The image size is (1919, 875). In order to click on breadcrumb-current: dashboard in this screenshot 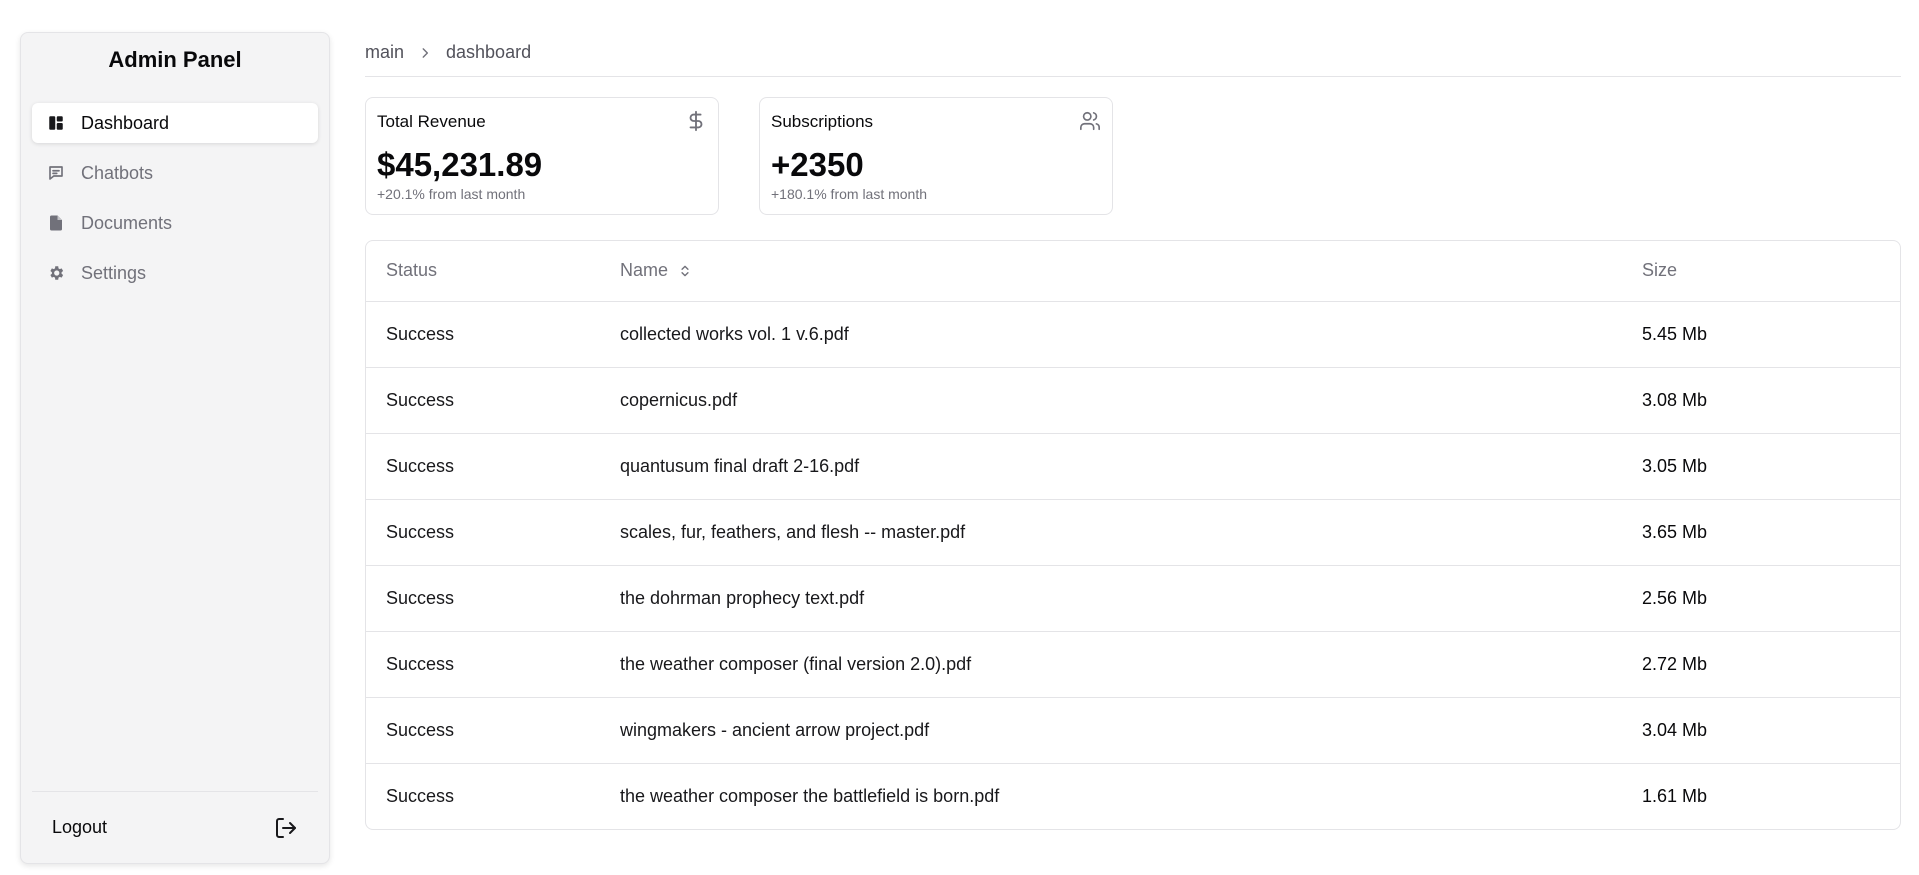, I will do `click(489, 52)`.